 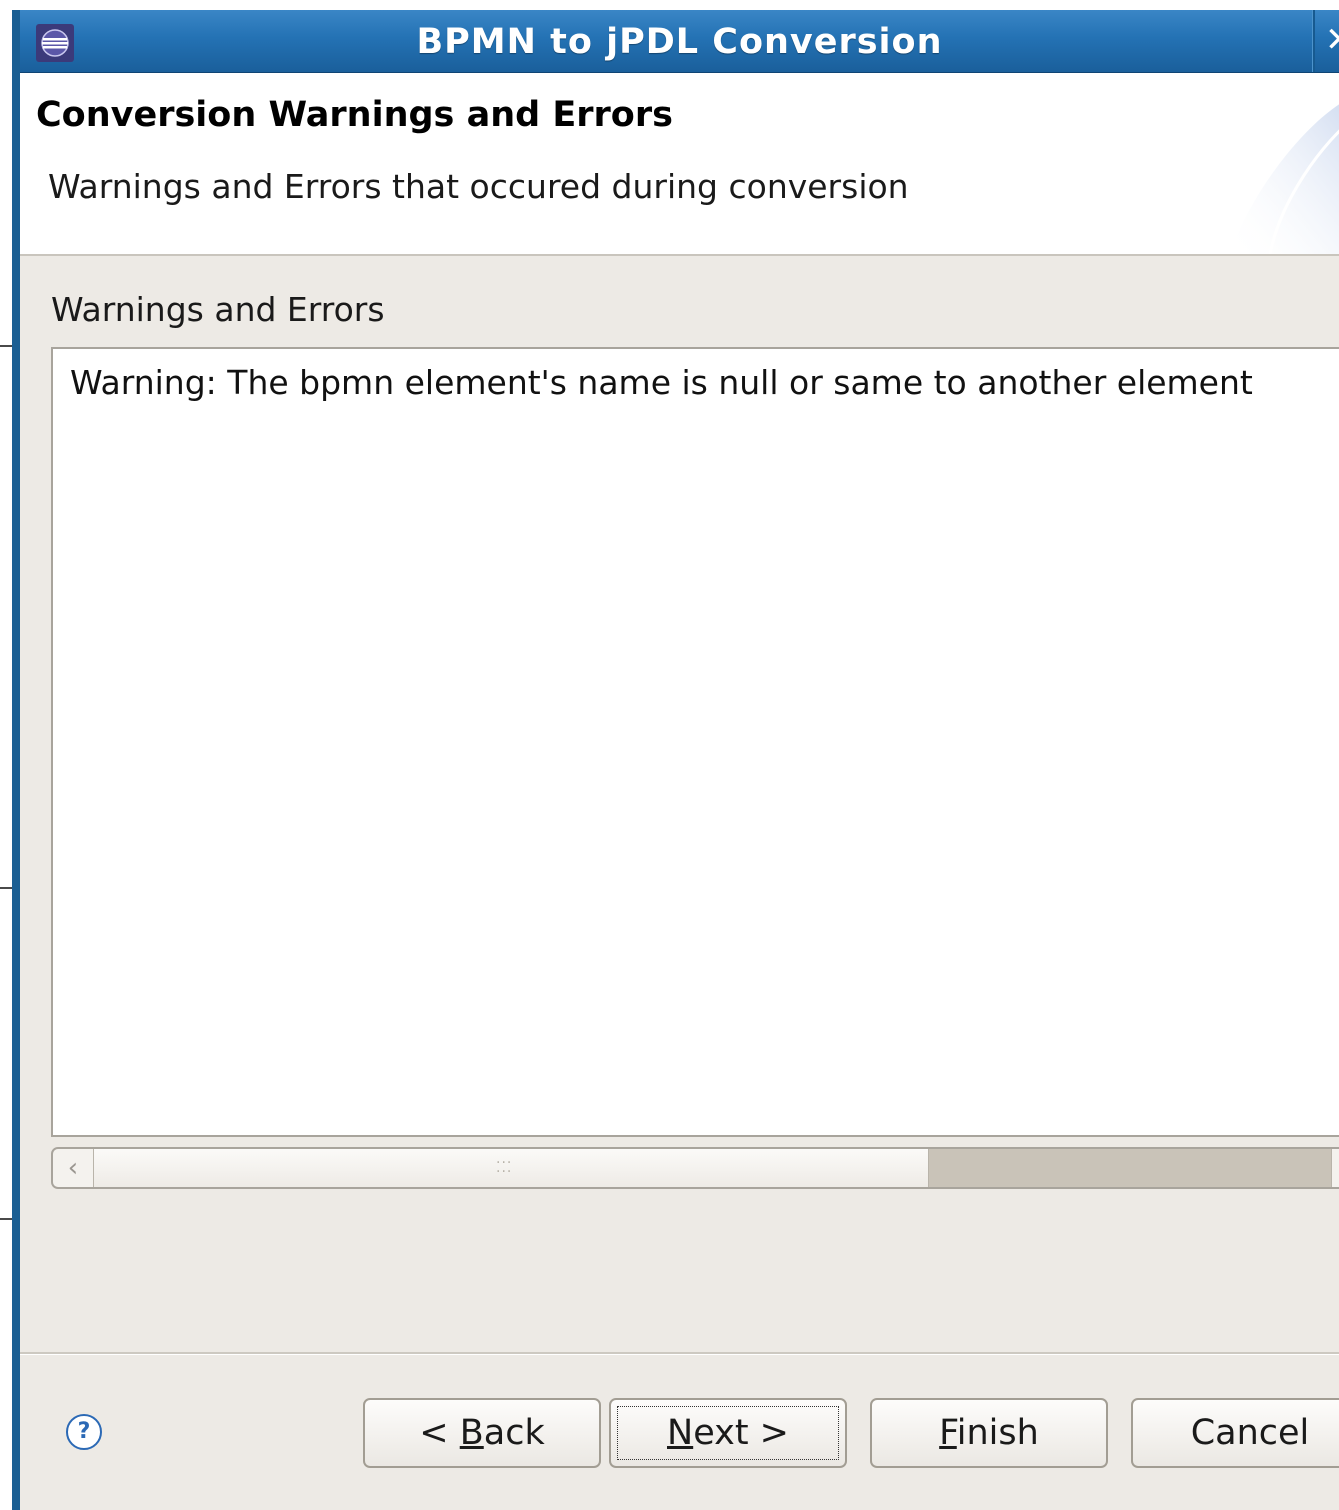 I want to click on page-title: Conversion Warnings and Errors, so click(x=354, y=115).